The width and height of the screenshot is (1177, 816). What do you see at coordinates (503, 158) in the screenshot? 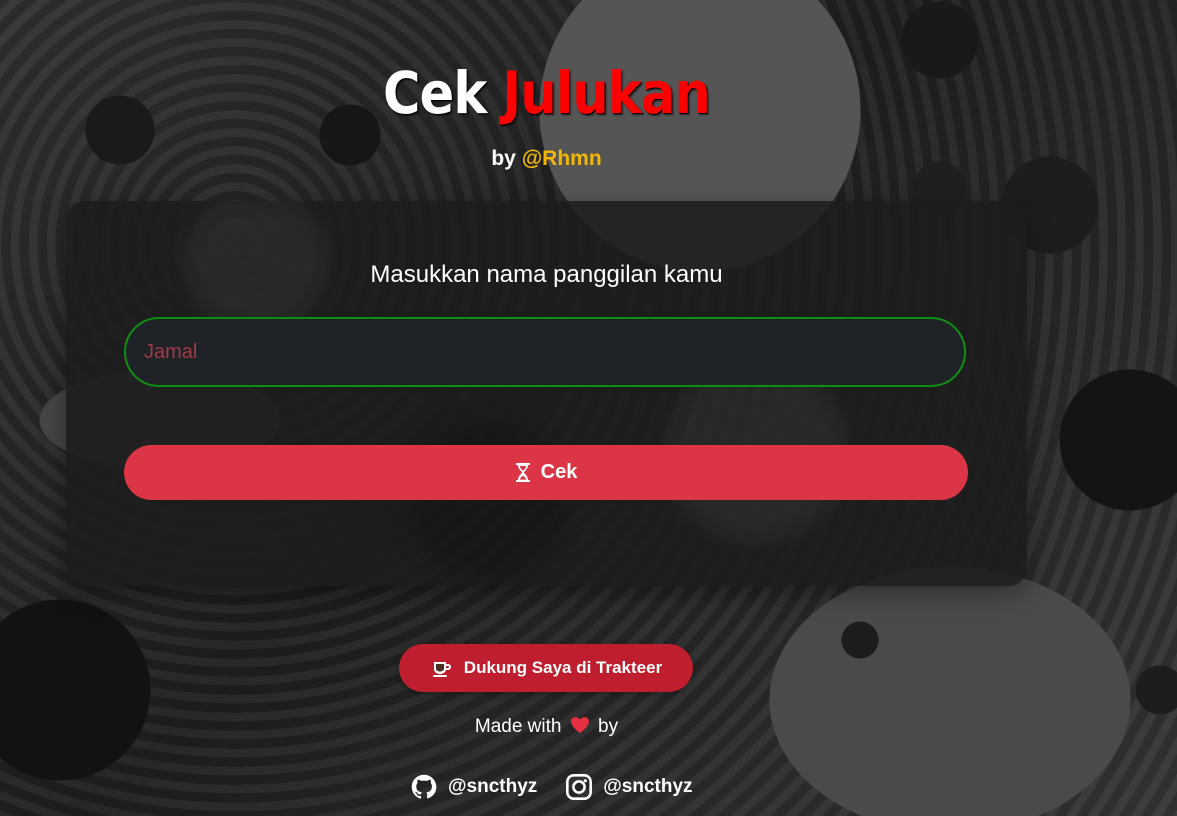
I see `byline-prefix: by` at bounding box center [503, 158].